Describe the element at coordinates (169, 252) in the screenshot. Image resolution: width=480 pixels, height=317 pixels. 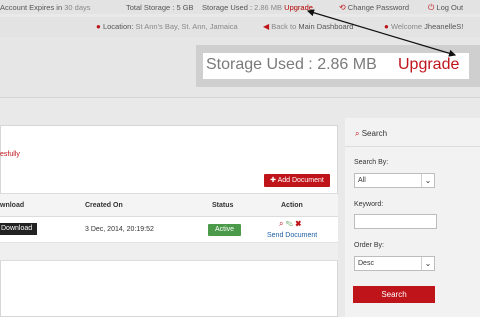
I see `table-footer` at that location.